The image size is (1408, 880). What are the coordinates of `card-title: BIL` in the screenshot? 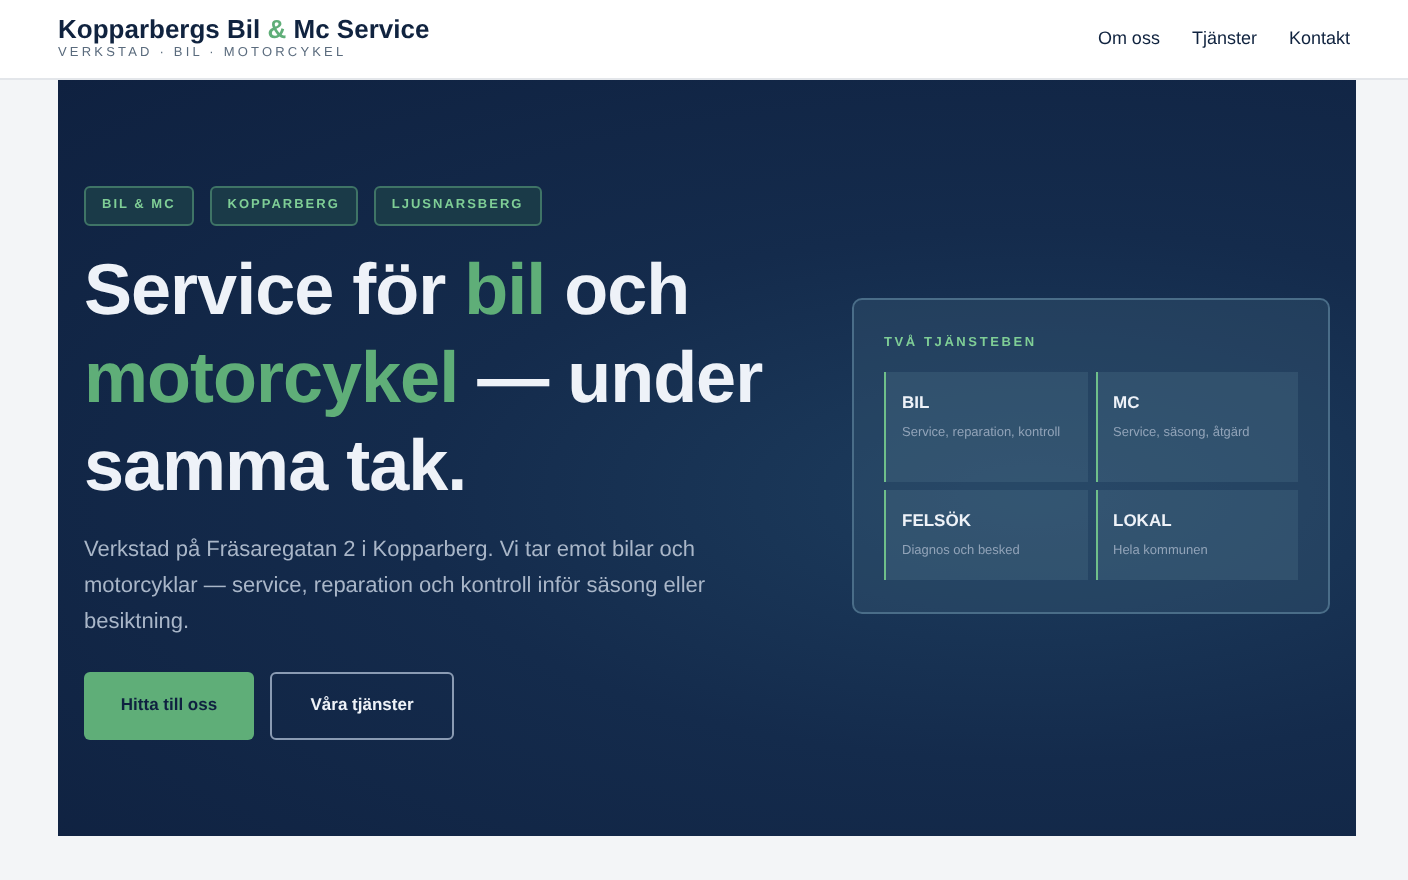 It's located at (917, 402).